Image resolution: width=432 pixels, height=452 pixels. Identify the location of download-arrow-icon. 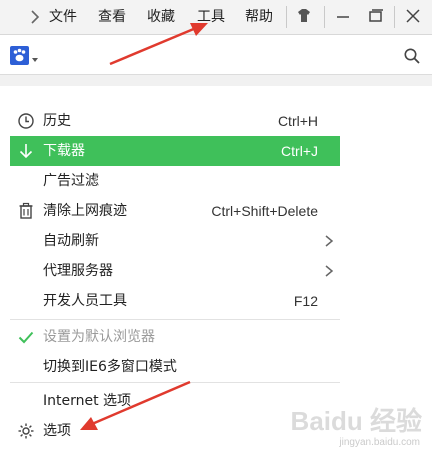
(26, 151).